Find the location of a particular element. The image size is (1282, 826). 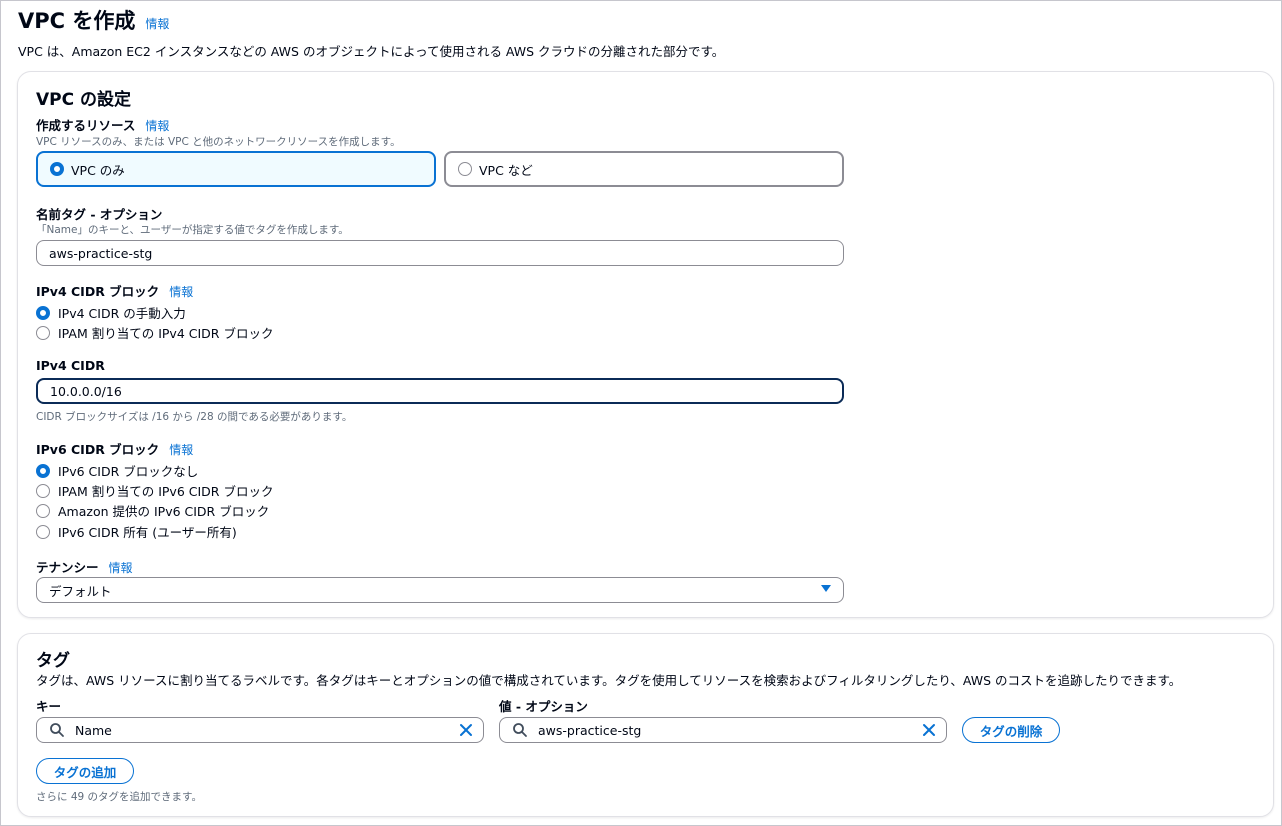

tags-title: タグ is located at coordinates (53, 661).